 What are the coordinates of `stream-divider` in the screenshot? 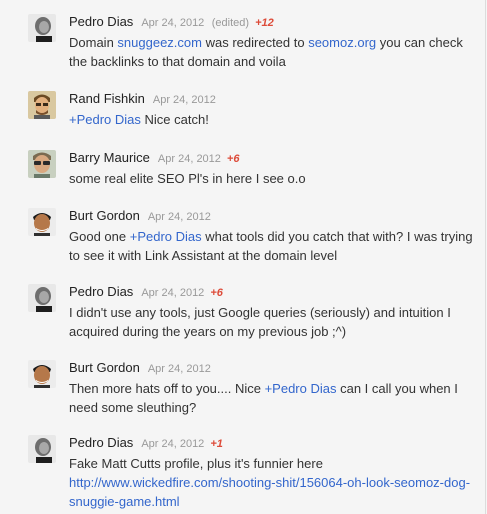 It's located at (485, 257).